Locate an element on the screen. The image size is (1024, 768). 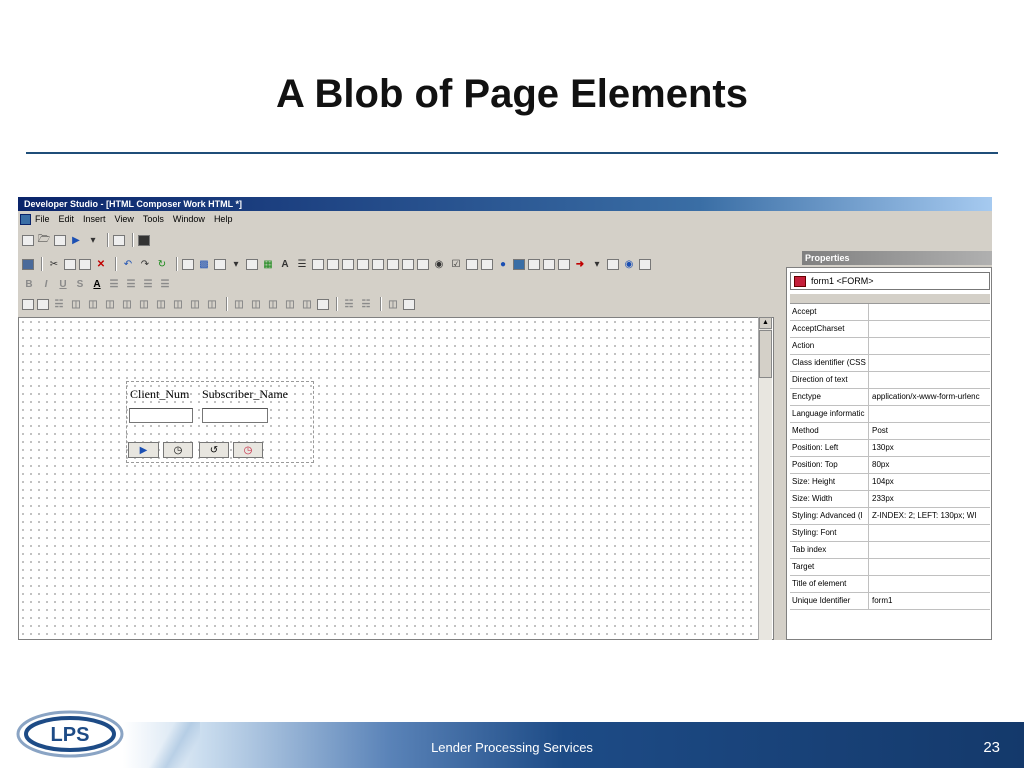
canvas-vertical-scrollbar: ▲ is located at coordinates (765, 478).